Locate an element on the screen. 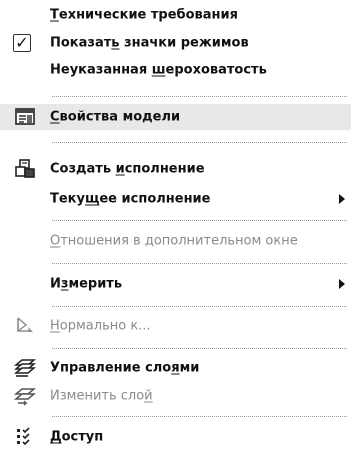  menu-item-show-mode-icons: ✓ Показать значки режимов is located at coordinates (175, 43).